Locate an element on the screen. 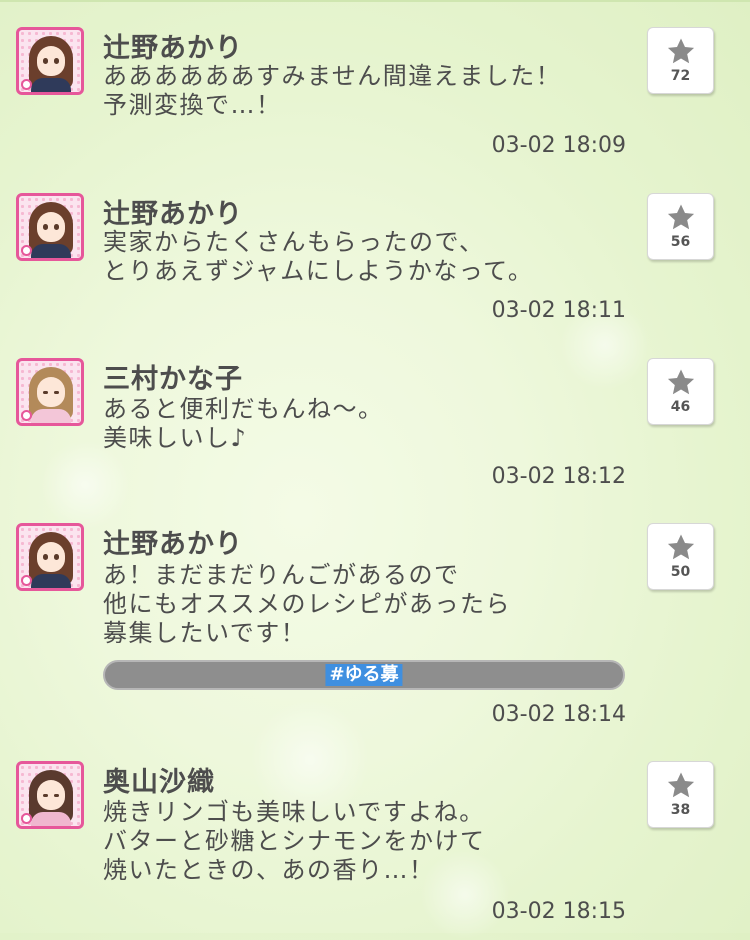 This screenshot has width=750, height=940. like-count: 50 is located at coordinates (680, 572).